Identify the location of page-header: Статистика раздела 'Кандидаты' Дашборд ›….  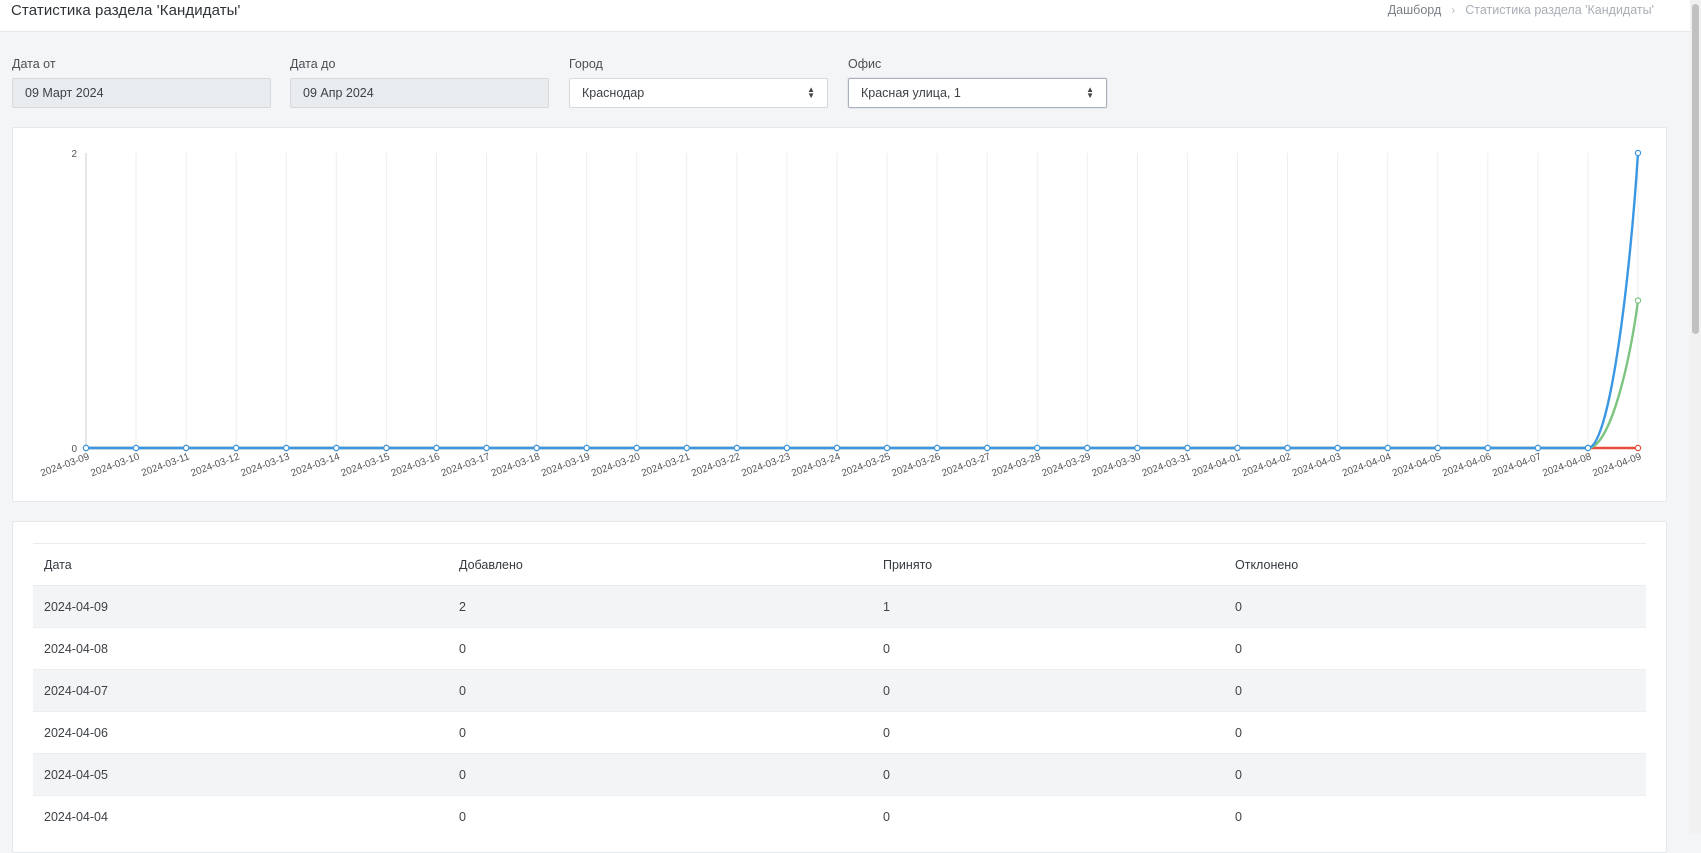
(845, 16).